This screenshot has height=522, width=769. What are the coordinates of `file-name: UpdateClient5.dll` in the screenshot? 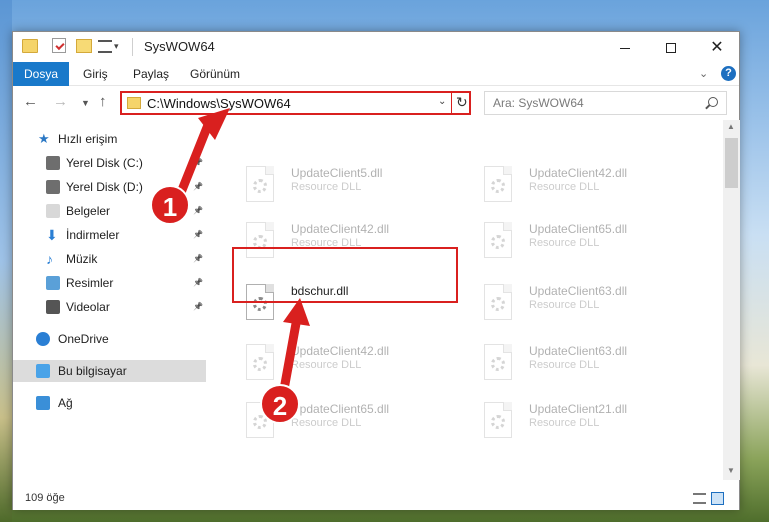 It's located at (337, 173).